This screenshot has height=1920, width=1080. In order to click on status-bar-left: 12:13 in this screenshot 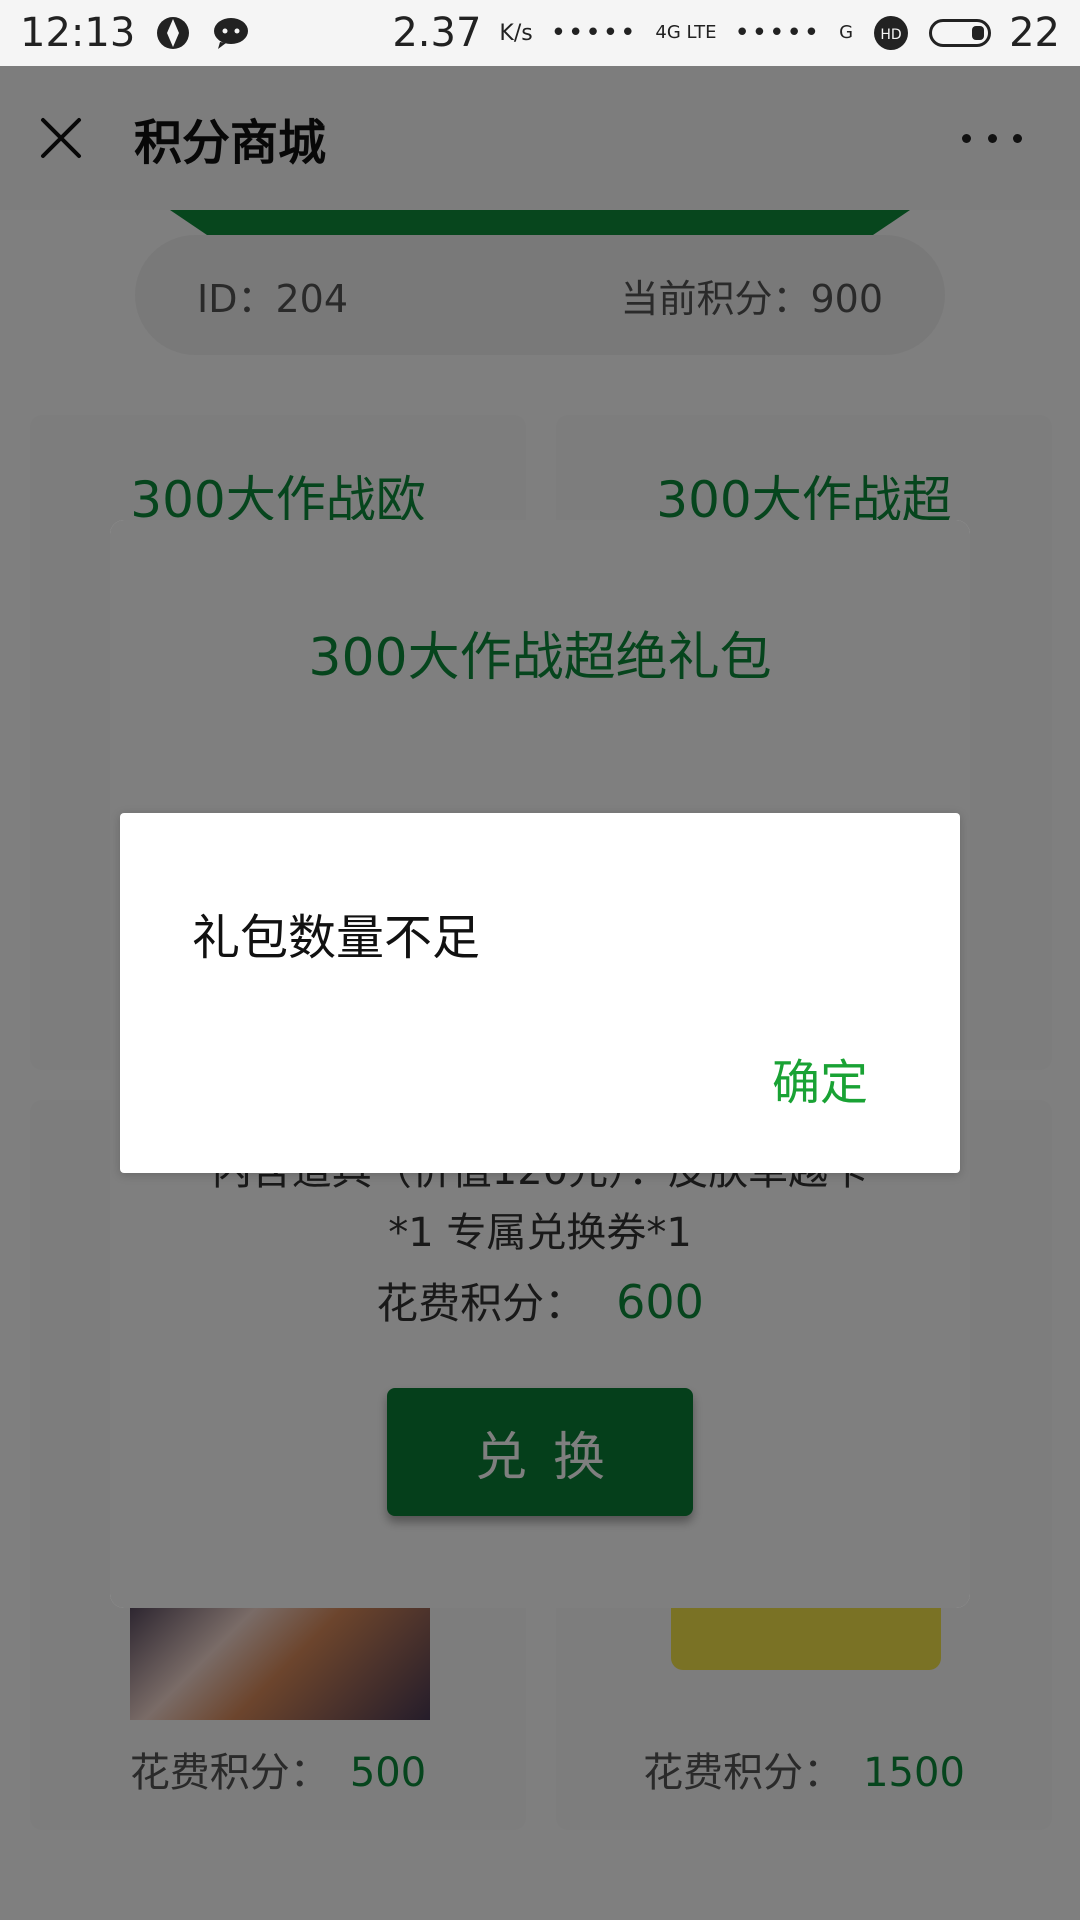, I will do `click(135, 33)`.